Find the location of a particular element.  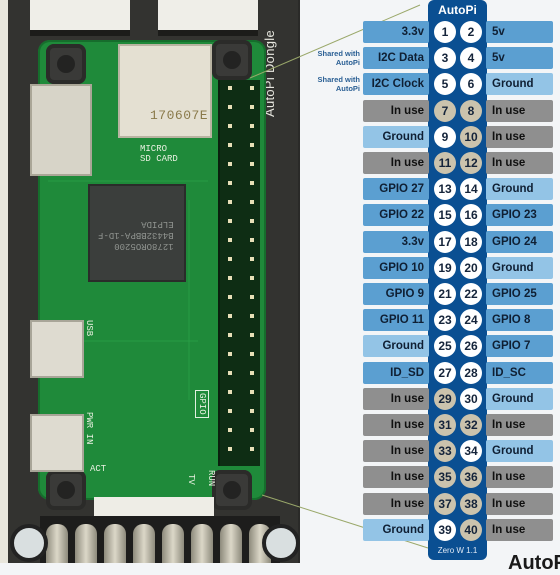

pin-label-left: GPIO 9 is located at coordinates (396, 294).